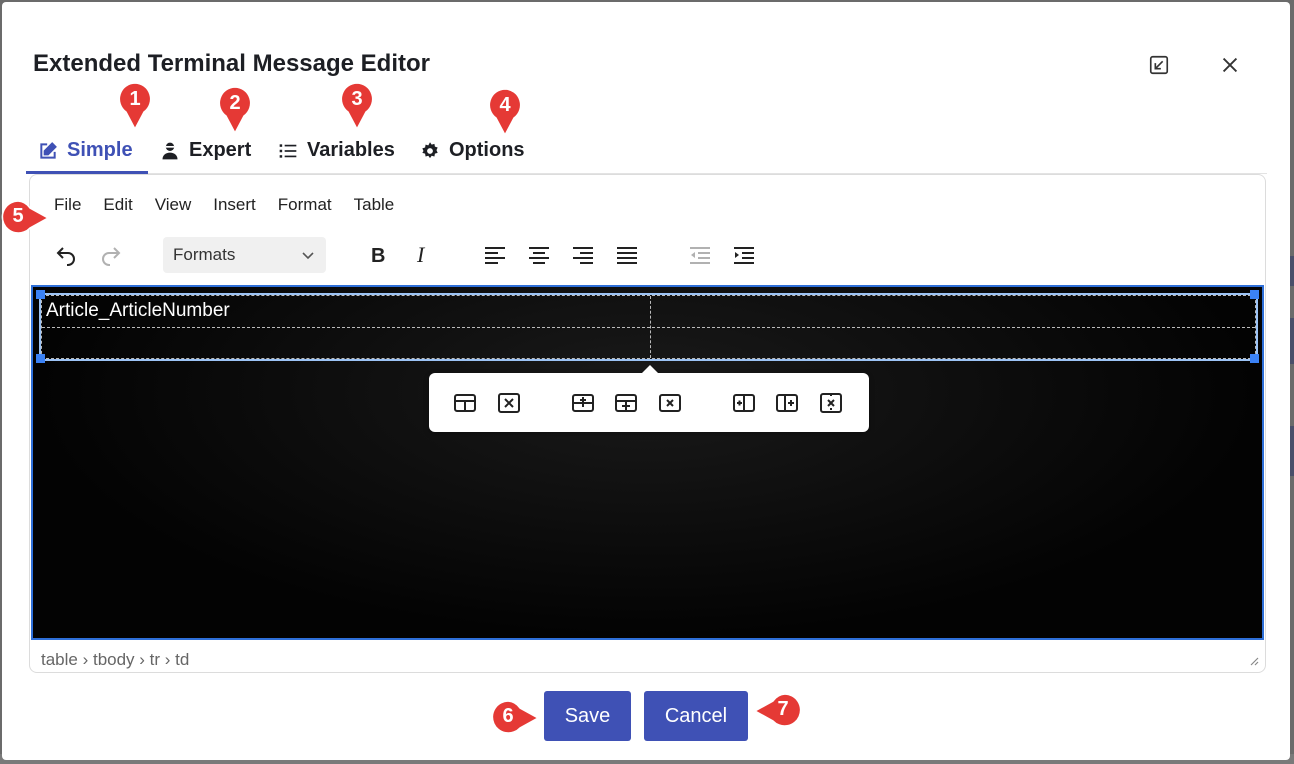  I want to click on align-right-icon, so click(583, 255).